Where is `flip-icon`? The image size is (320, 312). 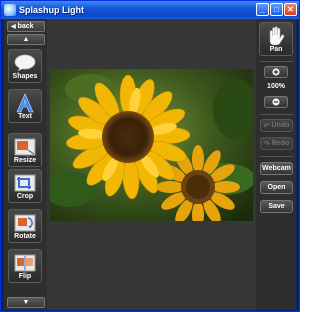
flip-icon is located at coordinates (25, 263).